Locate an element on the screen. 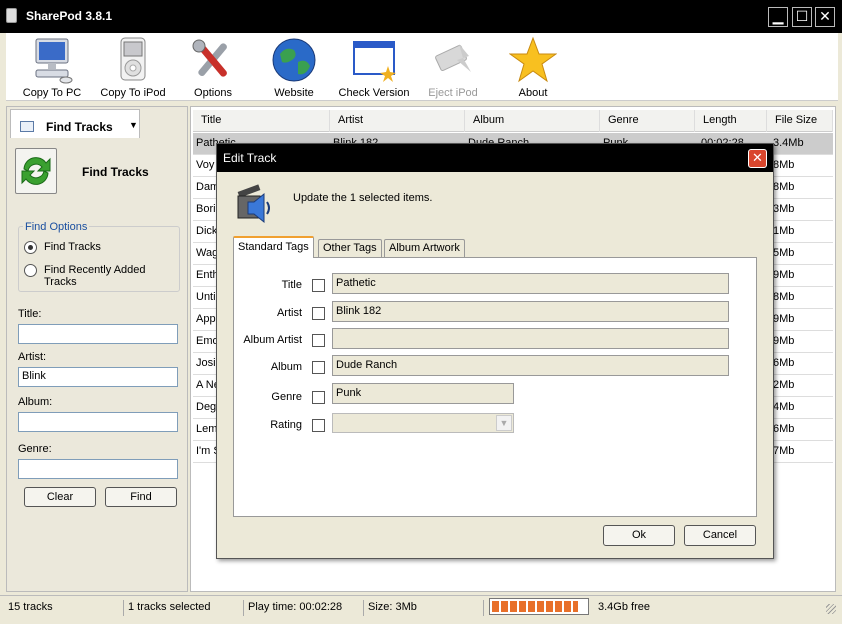 The height and width of the screenshot is (624, 842). website-button: Website is located at coordinates (294, 68).